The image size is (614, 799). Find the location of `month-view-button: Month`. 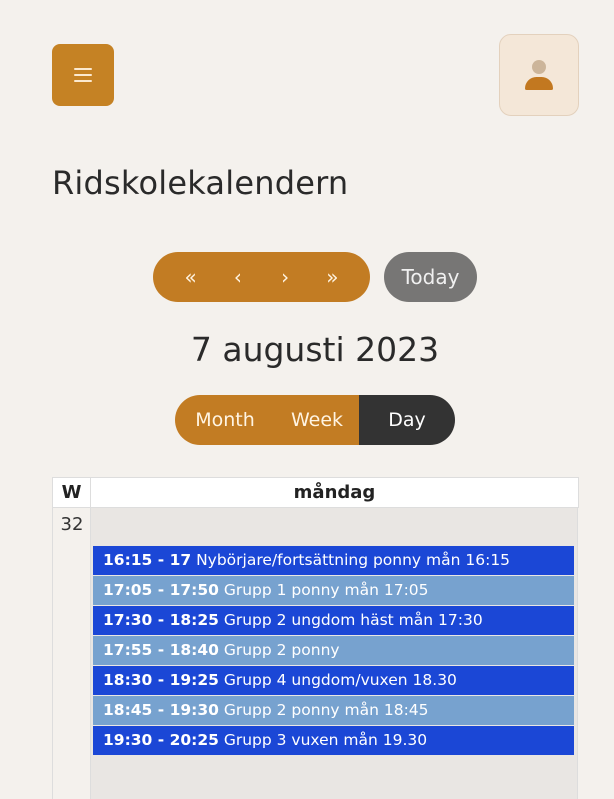

month-view-button: Month is located at coordinates (225, 420).